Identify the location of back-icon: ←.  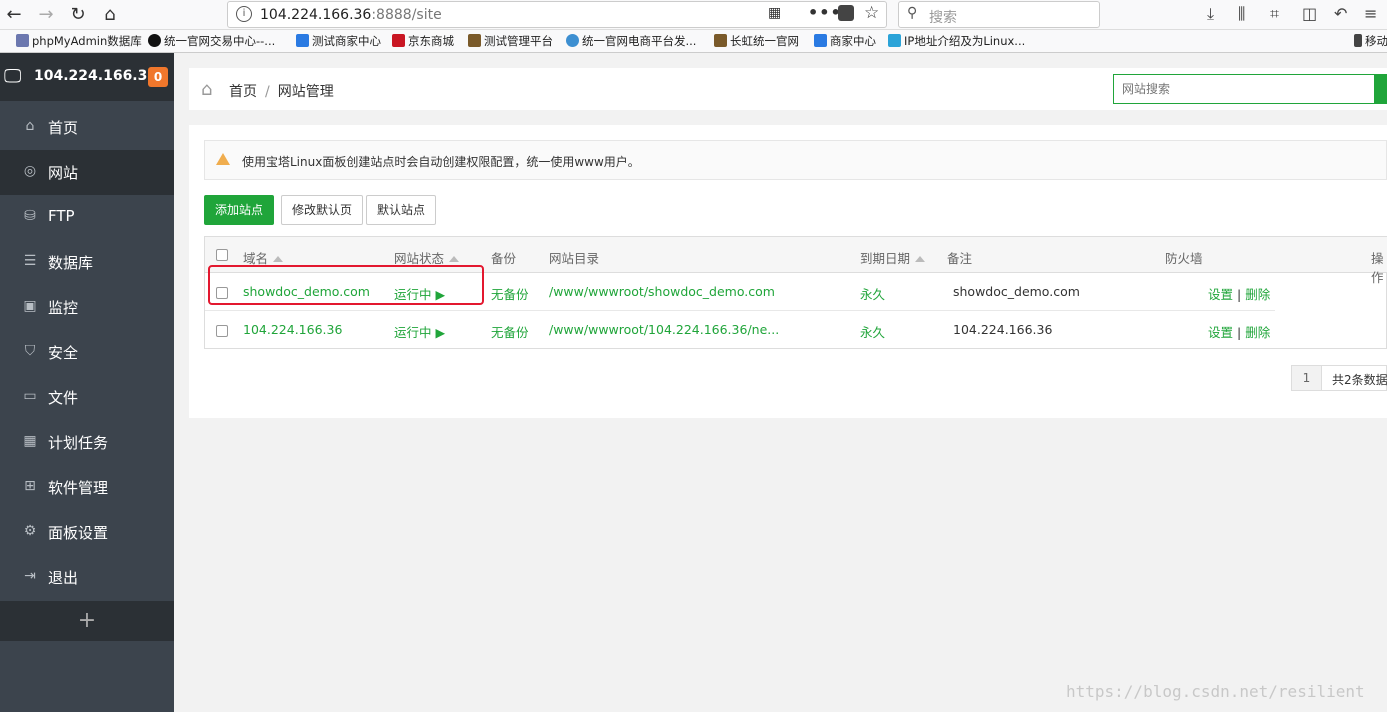
(14, 15).